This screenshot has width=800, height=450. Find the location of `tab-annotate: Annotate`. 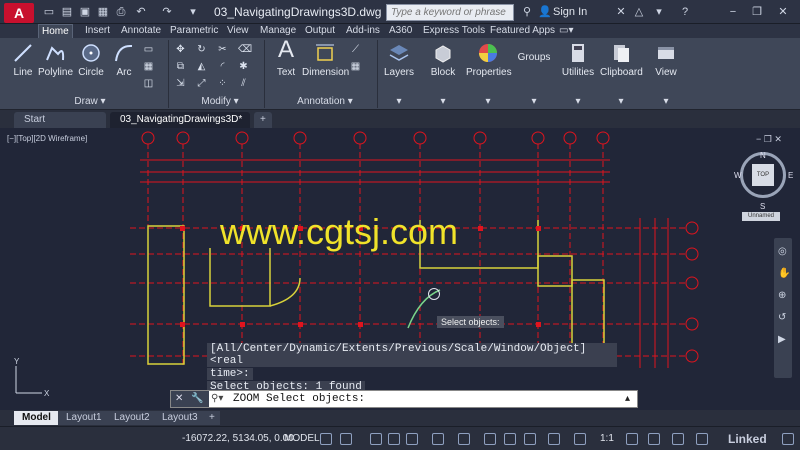

tab-annotate: Annotate is located at coordinates (141, 31).